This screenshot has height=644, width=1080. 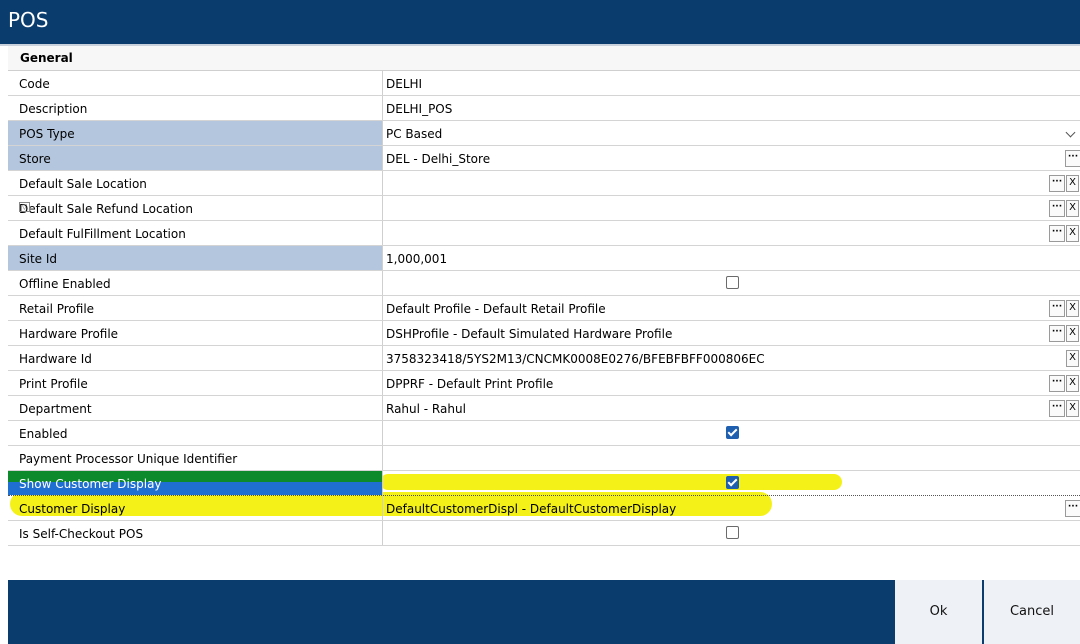 What do you see at coordinates (544, 58) in the screenshot?
I see `section-header-general: General` at bounding box center [544, 58].